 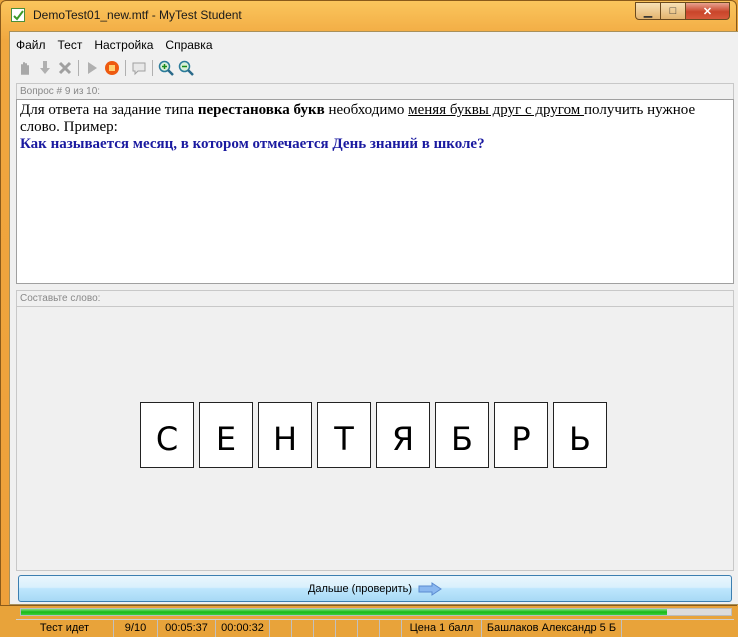 What do you see at coordinates (188, 45) in the screenshot?
I see `menu-help: Справка` at bounding box center [188, 45].